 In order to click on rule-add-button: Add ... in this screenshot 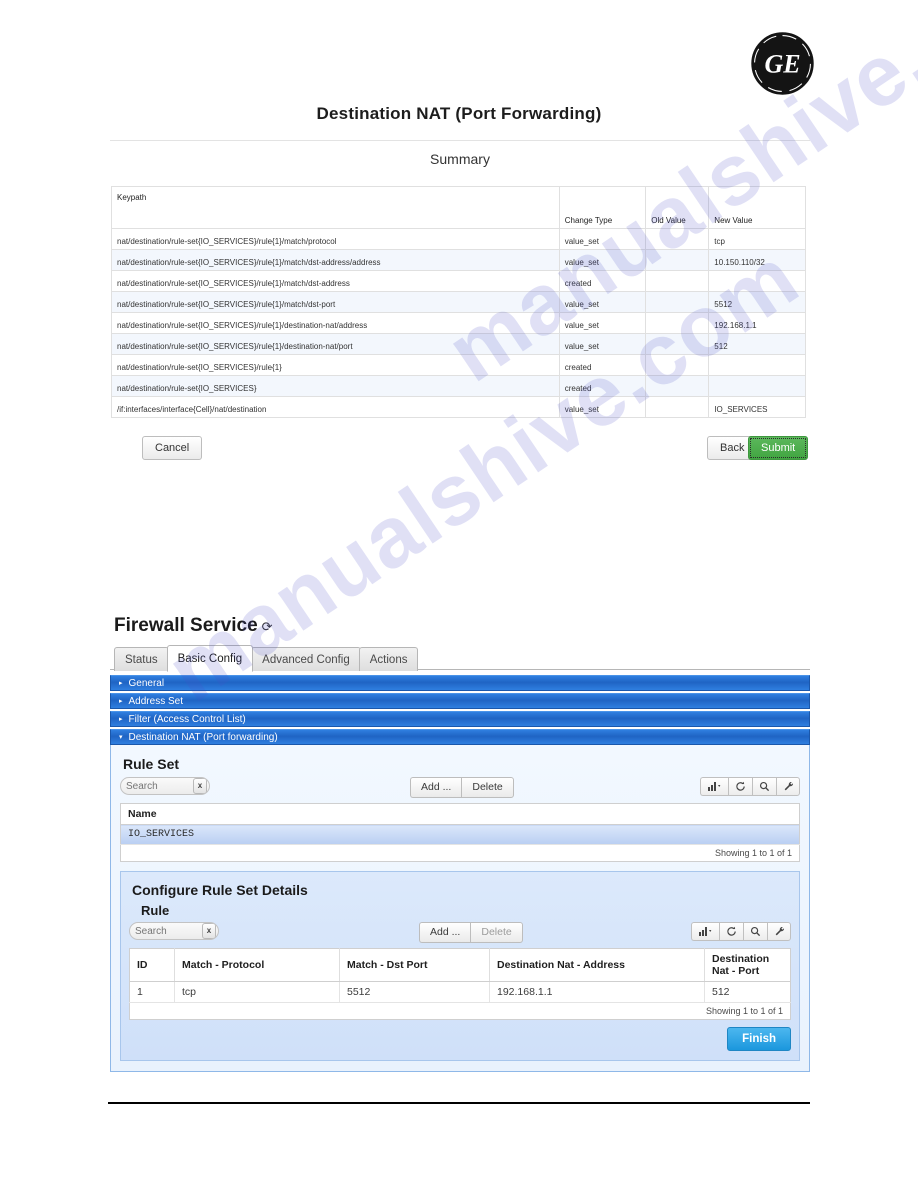, I will do `click(445, 932)`.